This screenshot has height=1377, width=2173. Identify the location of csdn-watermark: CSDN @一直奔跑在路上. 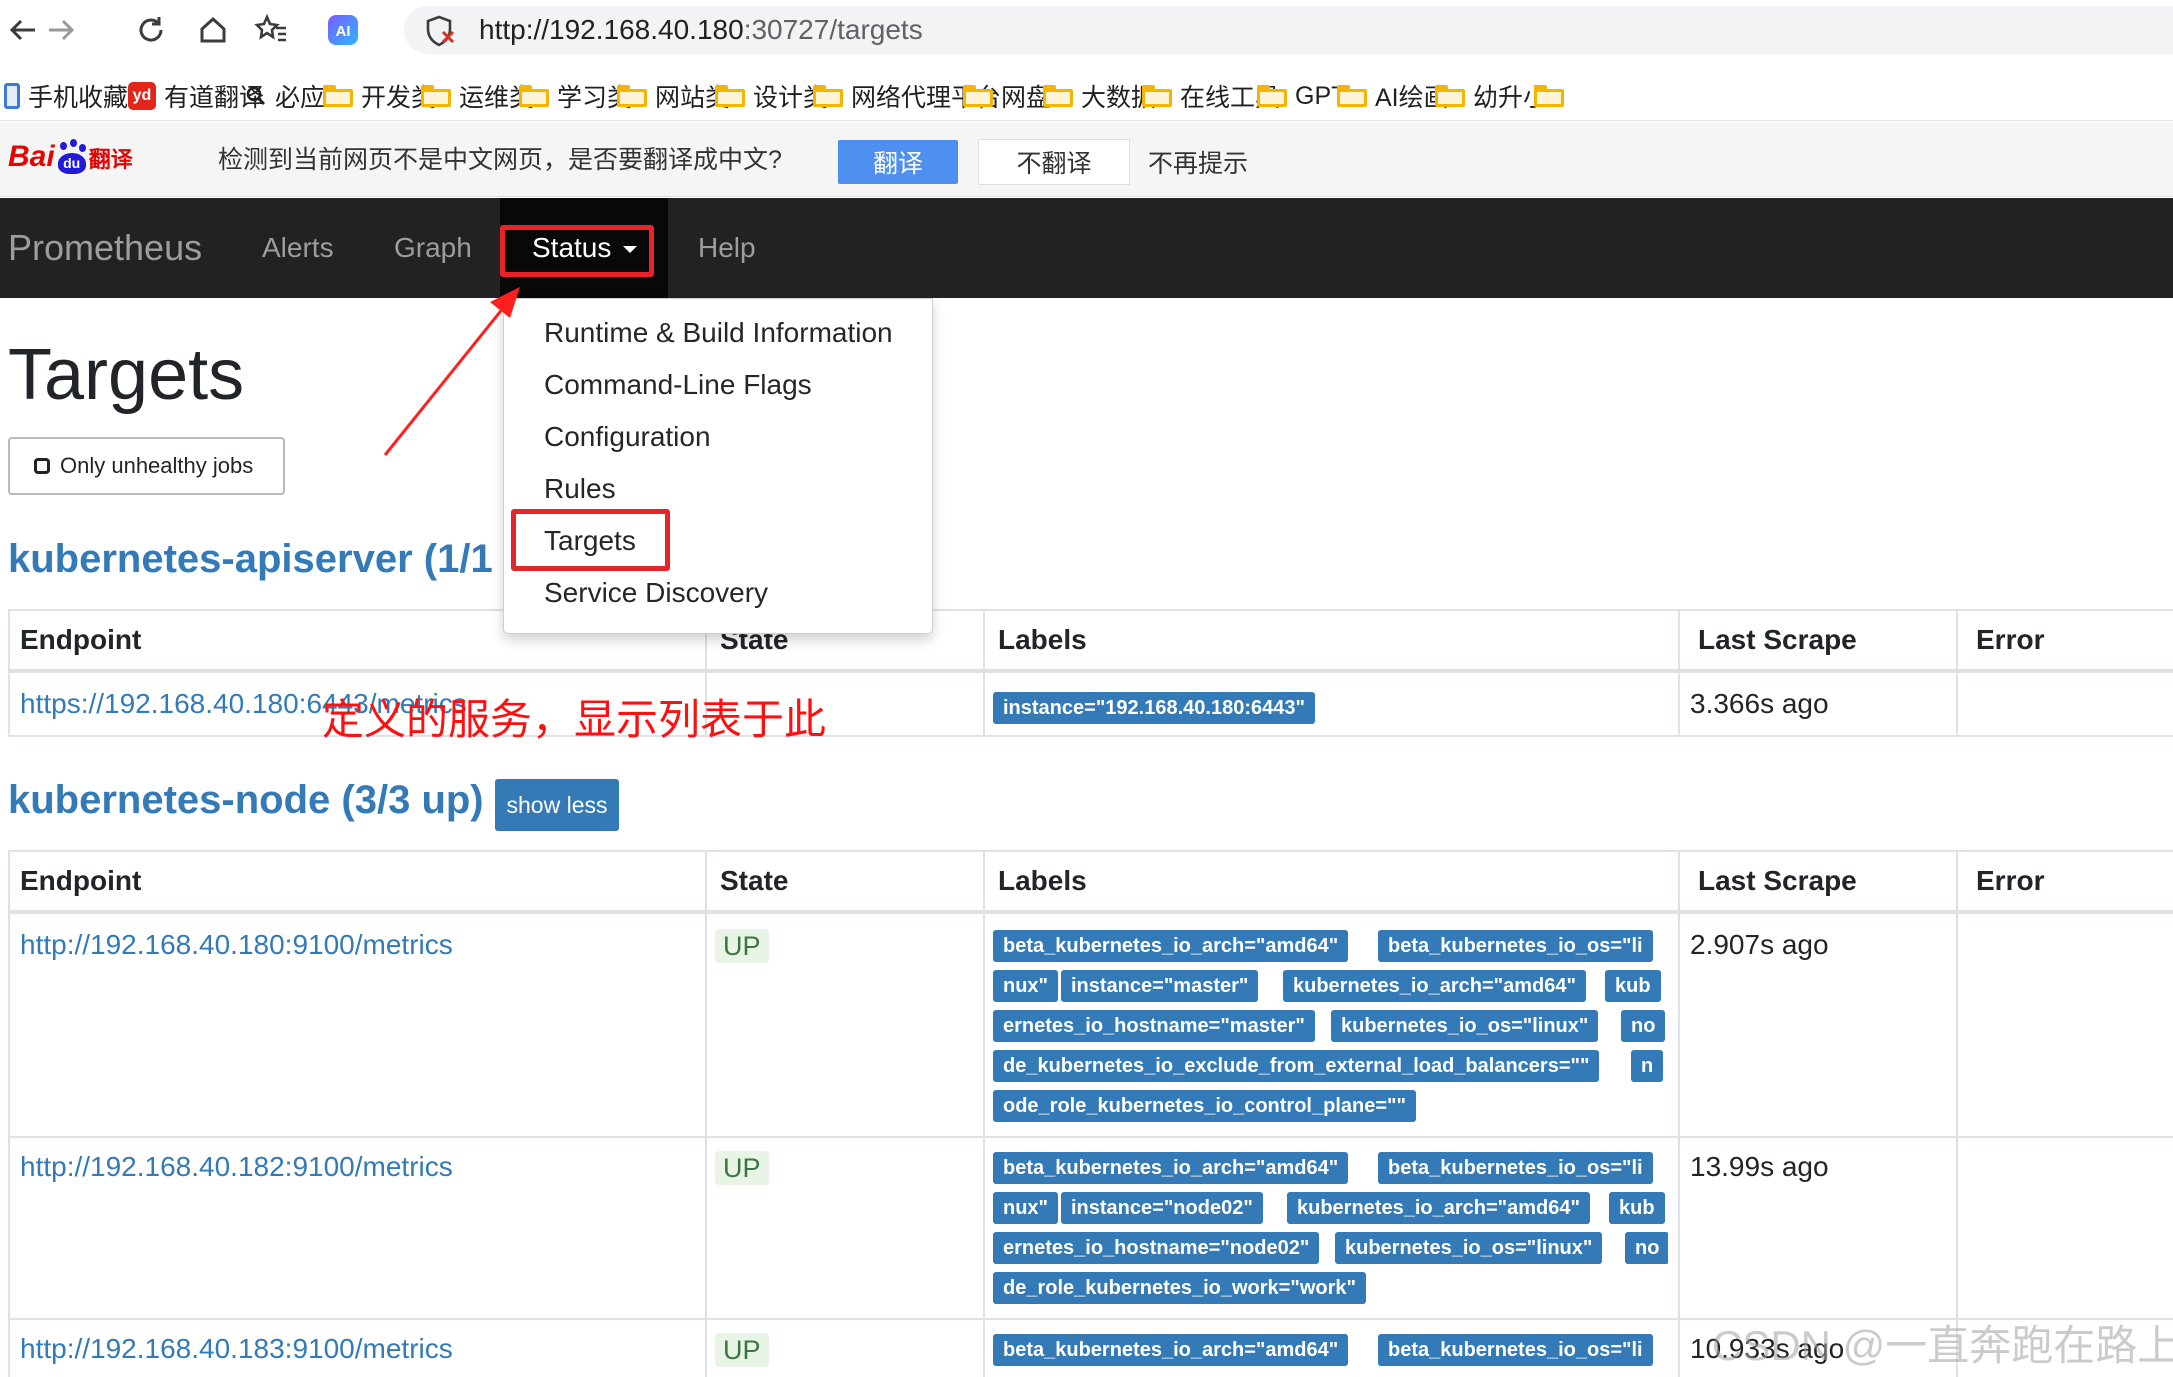
(1942, 1345).